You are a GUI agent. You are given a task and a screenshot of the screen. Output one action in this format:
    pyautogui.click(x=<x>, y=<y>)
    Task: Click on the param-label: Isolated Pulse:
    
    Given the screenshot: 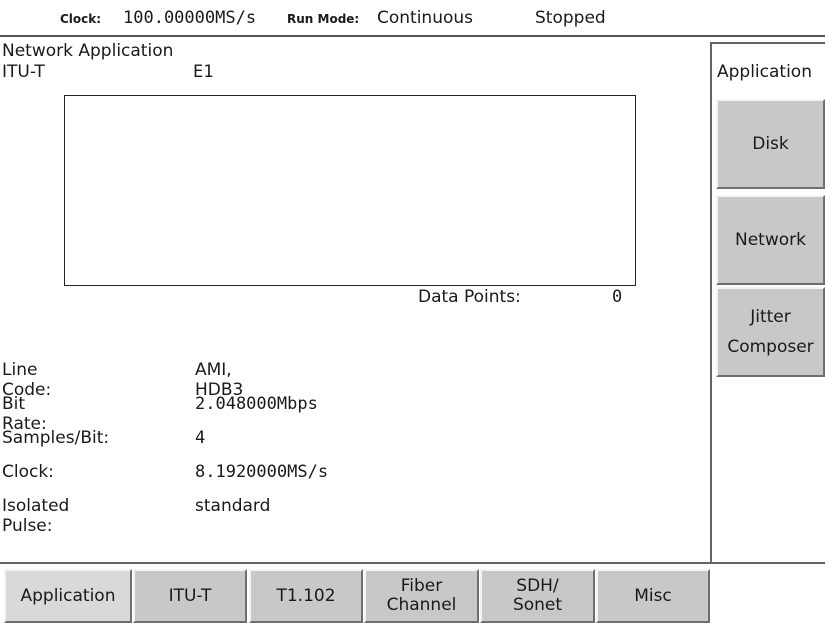 What is the action you would take?
    pyautogui.click(x=36, y=516)
    